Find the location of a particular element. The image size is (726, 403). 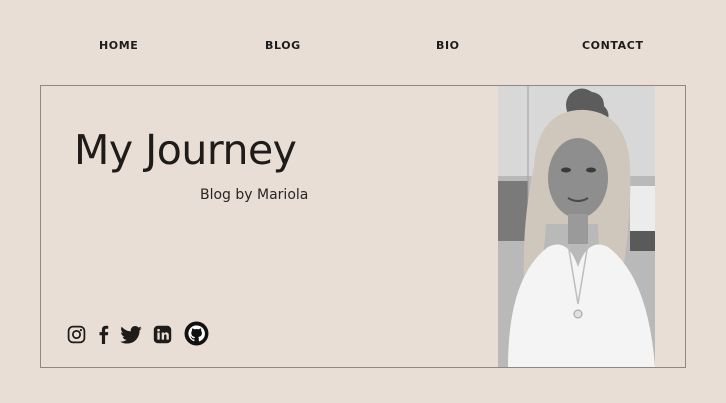

page-title: My Journey is located at coordinates (185, 150).